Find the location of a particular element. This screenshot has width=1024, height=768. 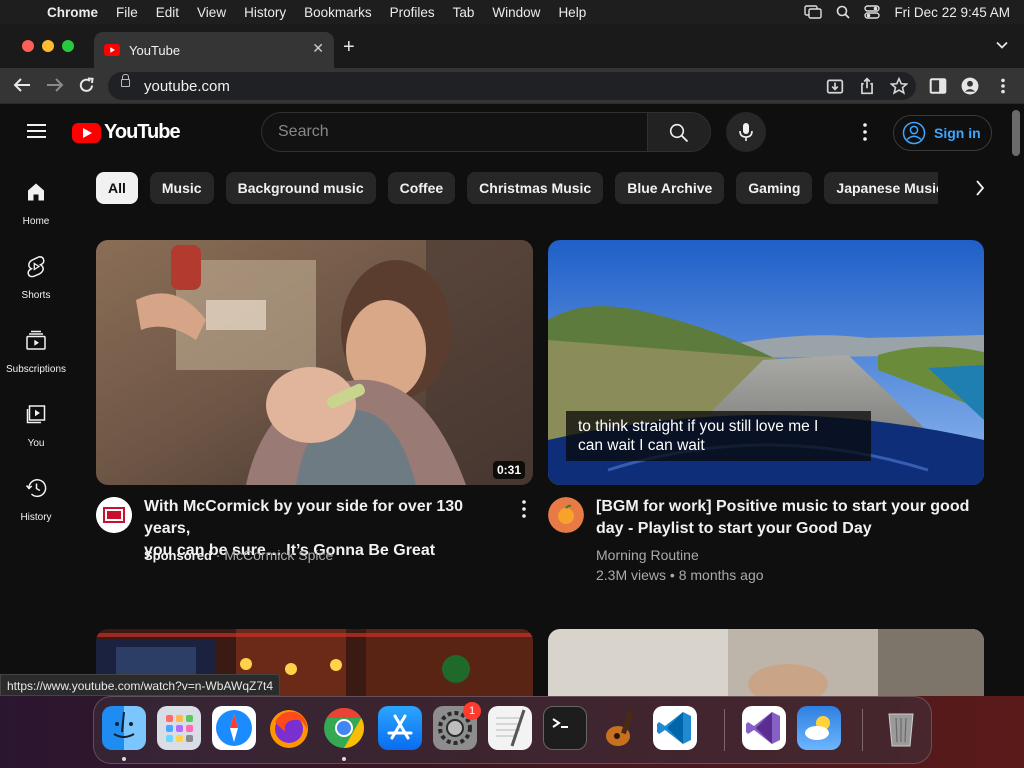

chip-japanese-music: Japanese Music is located at coordinates (881, 188).